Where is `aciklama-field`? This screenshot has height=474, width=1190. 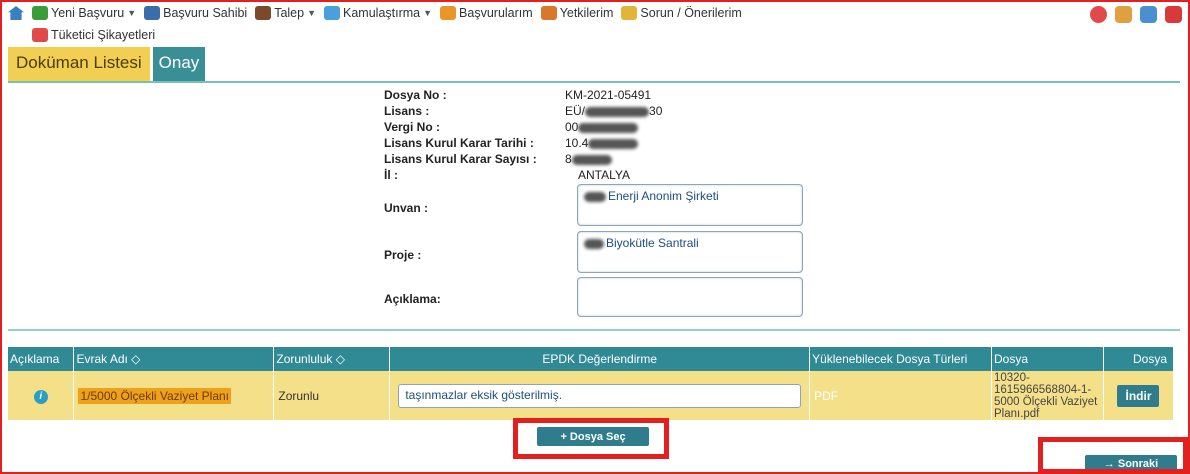
aciklama-field is located at coordinates (690, 297).